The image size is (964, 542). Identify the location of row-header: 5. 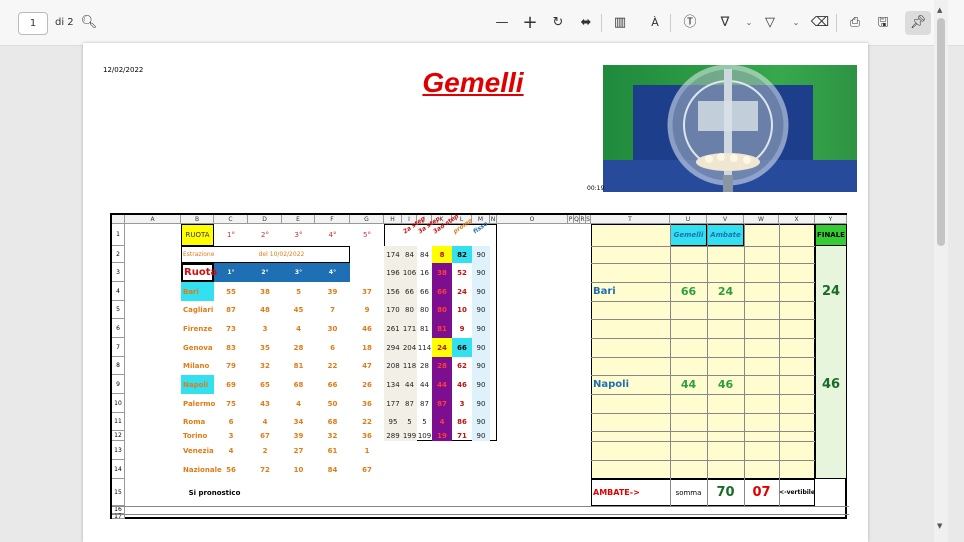
(118, 310).